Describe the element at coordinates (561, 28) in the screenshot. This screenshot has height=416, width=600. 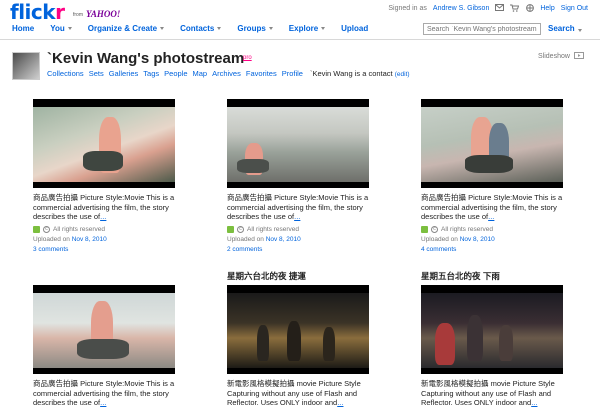
I see `search-button: Search` at that location.